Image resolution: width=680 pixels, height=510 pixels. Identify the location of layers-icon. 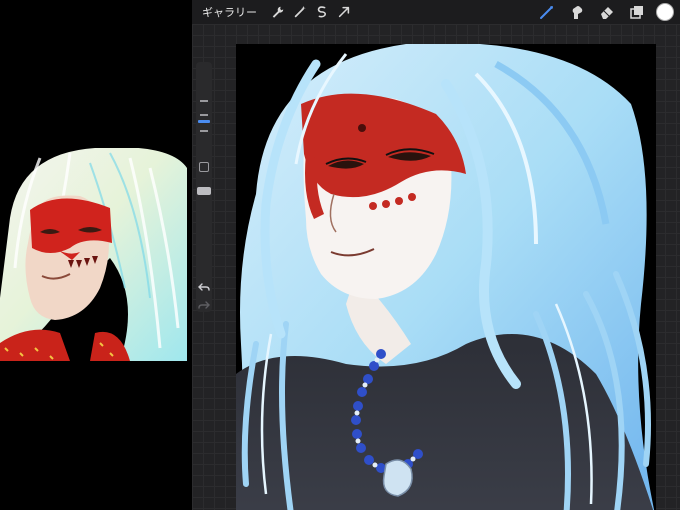
(637, 12).